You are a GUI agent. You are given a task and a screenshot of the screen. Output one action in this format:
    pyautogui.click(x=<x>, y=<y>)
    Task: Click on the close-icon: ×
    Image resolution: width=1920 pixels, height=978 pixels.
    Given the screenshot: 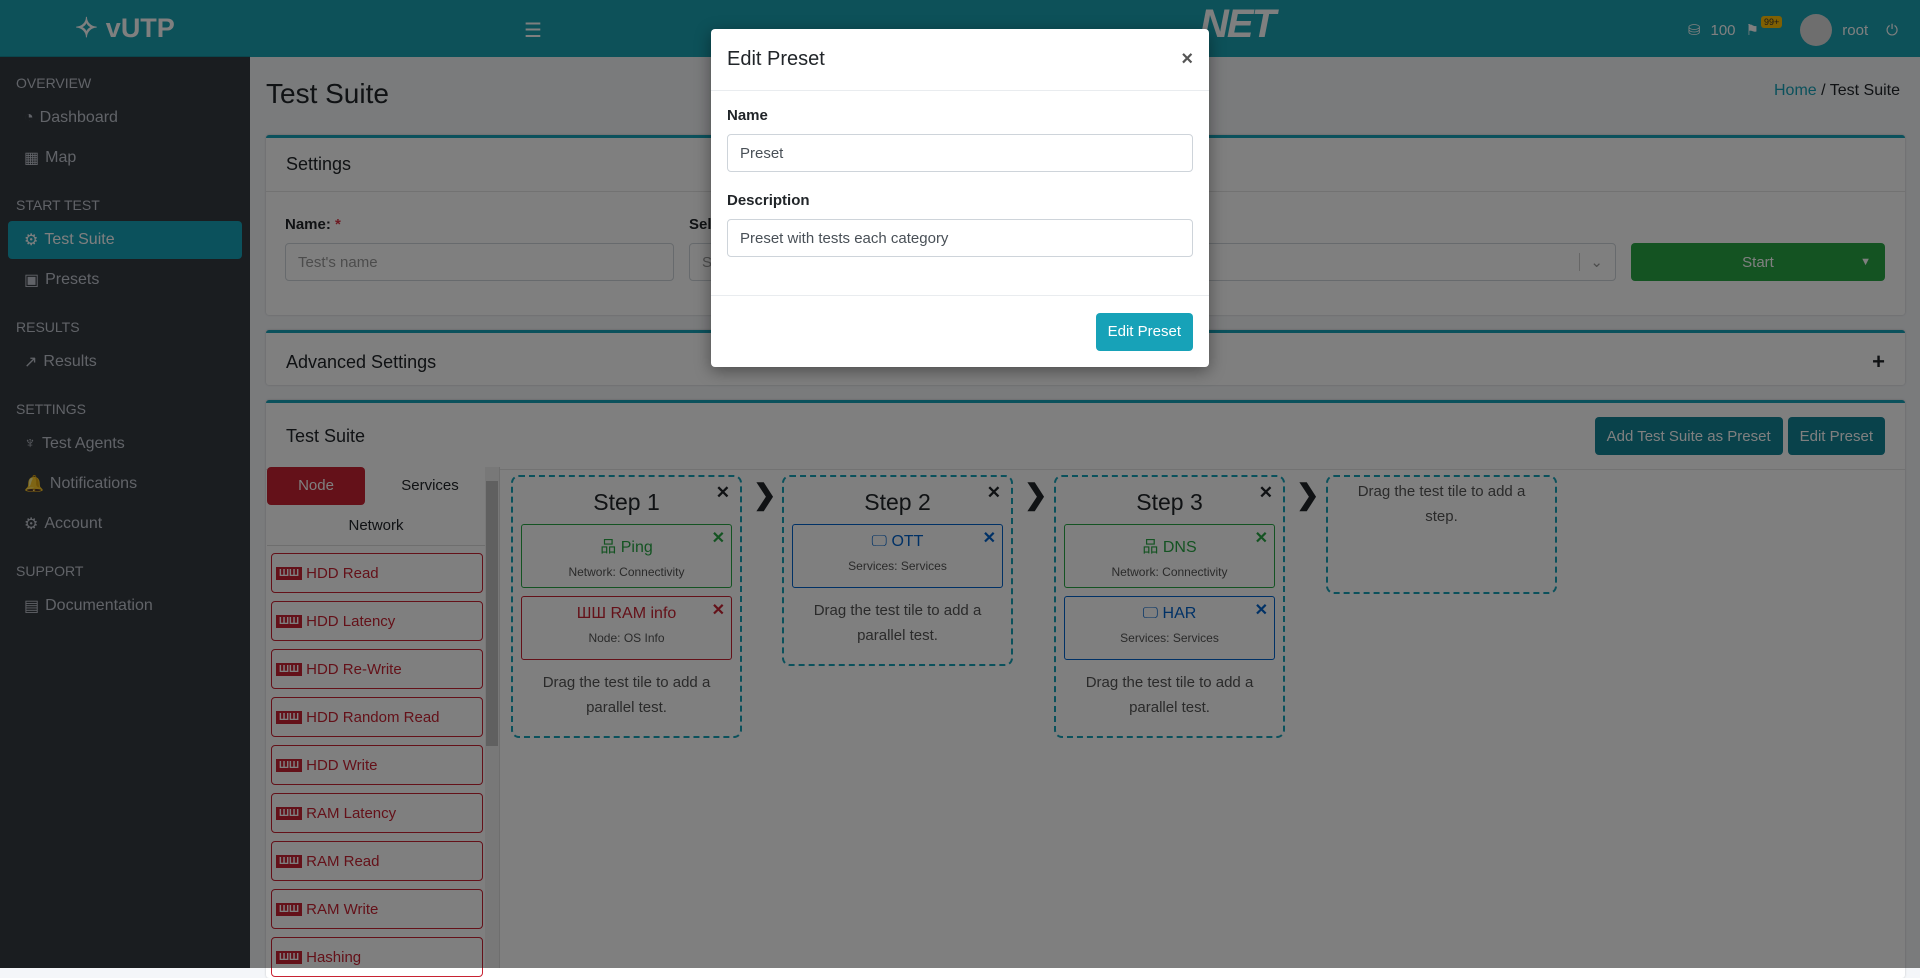 What is the action you would take?
    pyautogui.click(x=1187, y=59)
    